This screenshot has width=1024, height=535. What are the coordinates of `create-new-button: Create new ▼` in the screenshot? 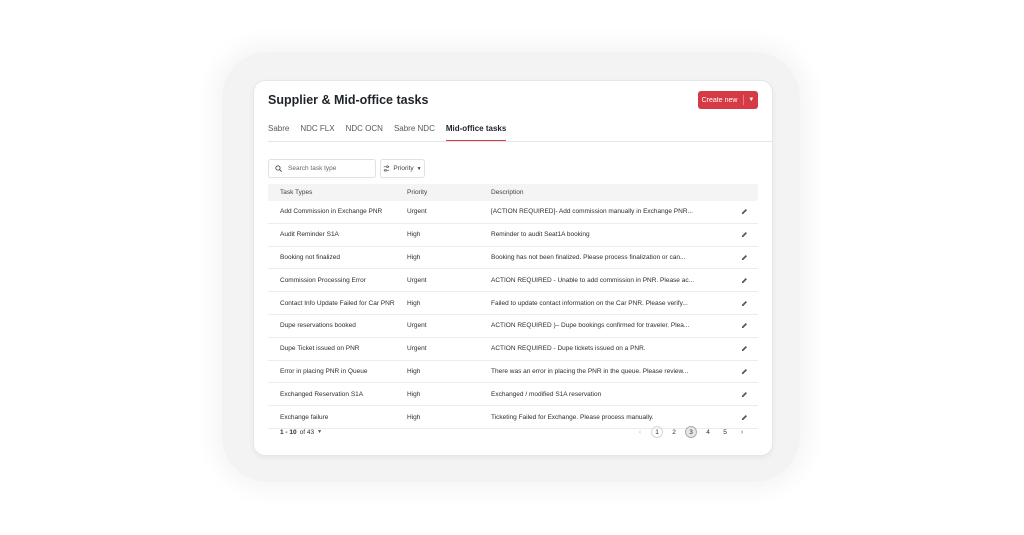 It's located at (728, 100).